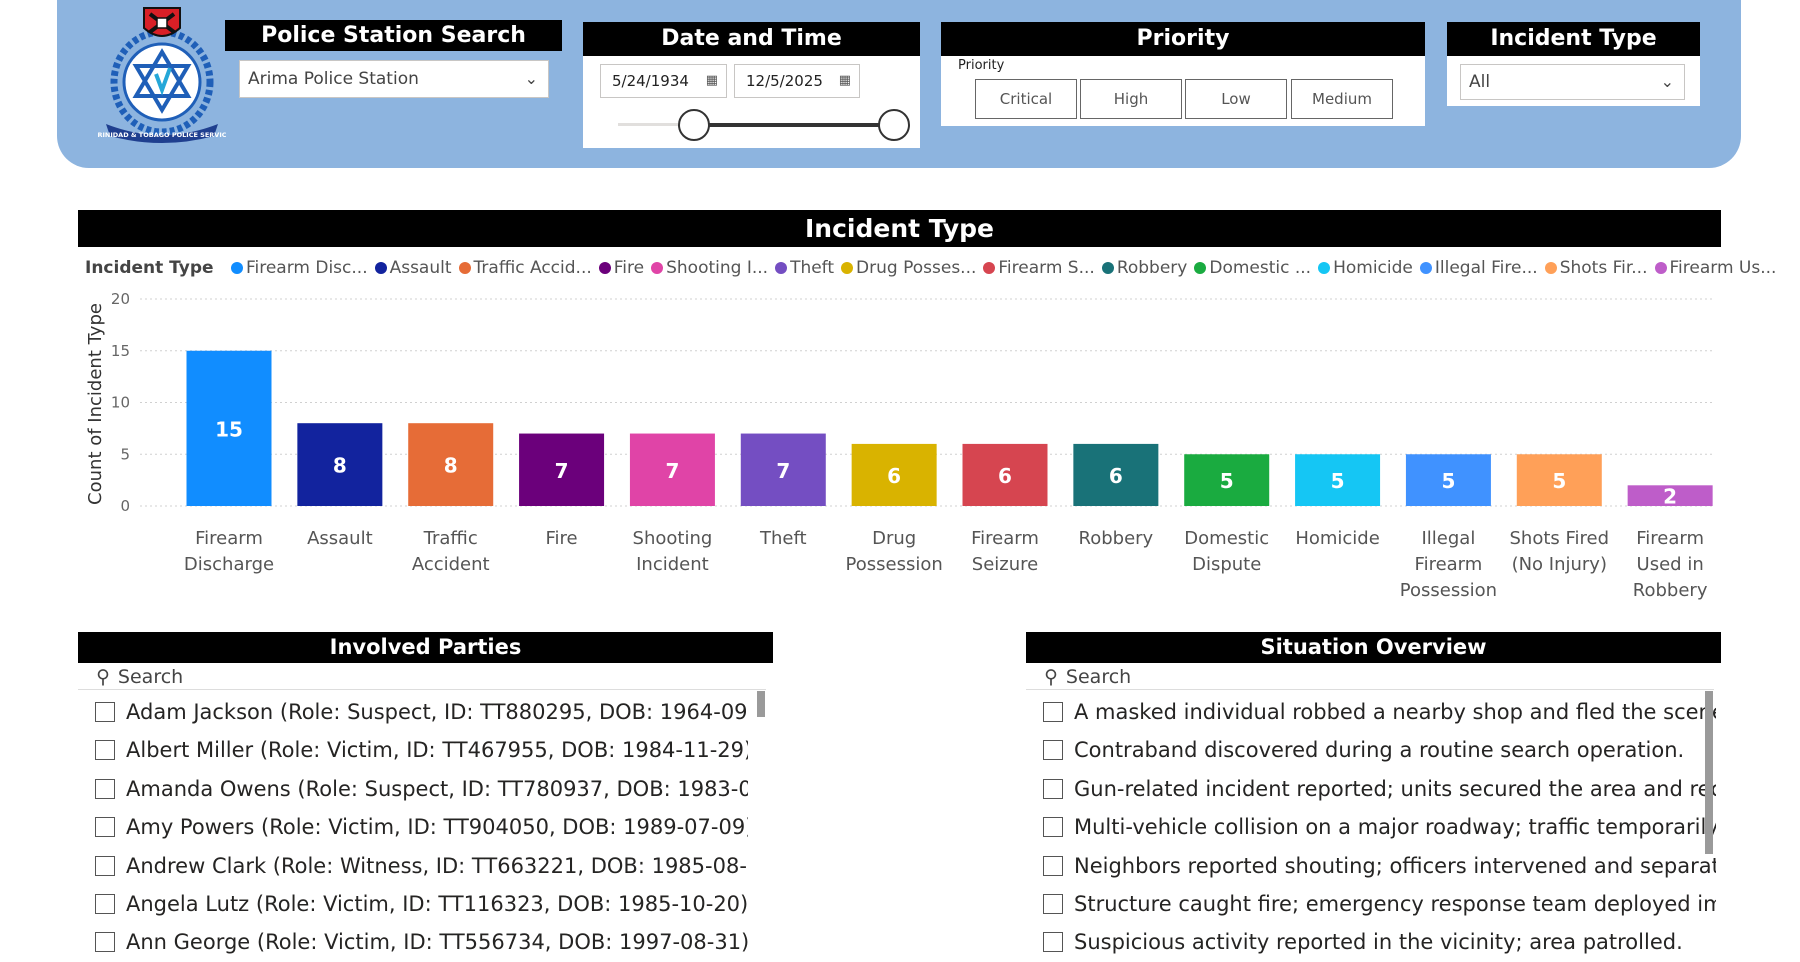  What do you see at coordinates (1370, 678) in the screenshot?
I see `situation-overview-search: ⚲ Search` at bounding box center [1370, 678].